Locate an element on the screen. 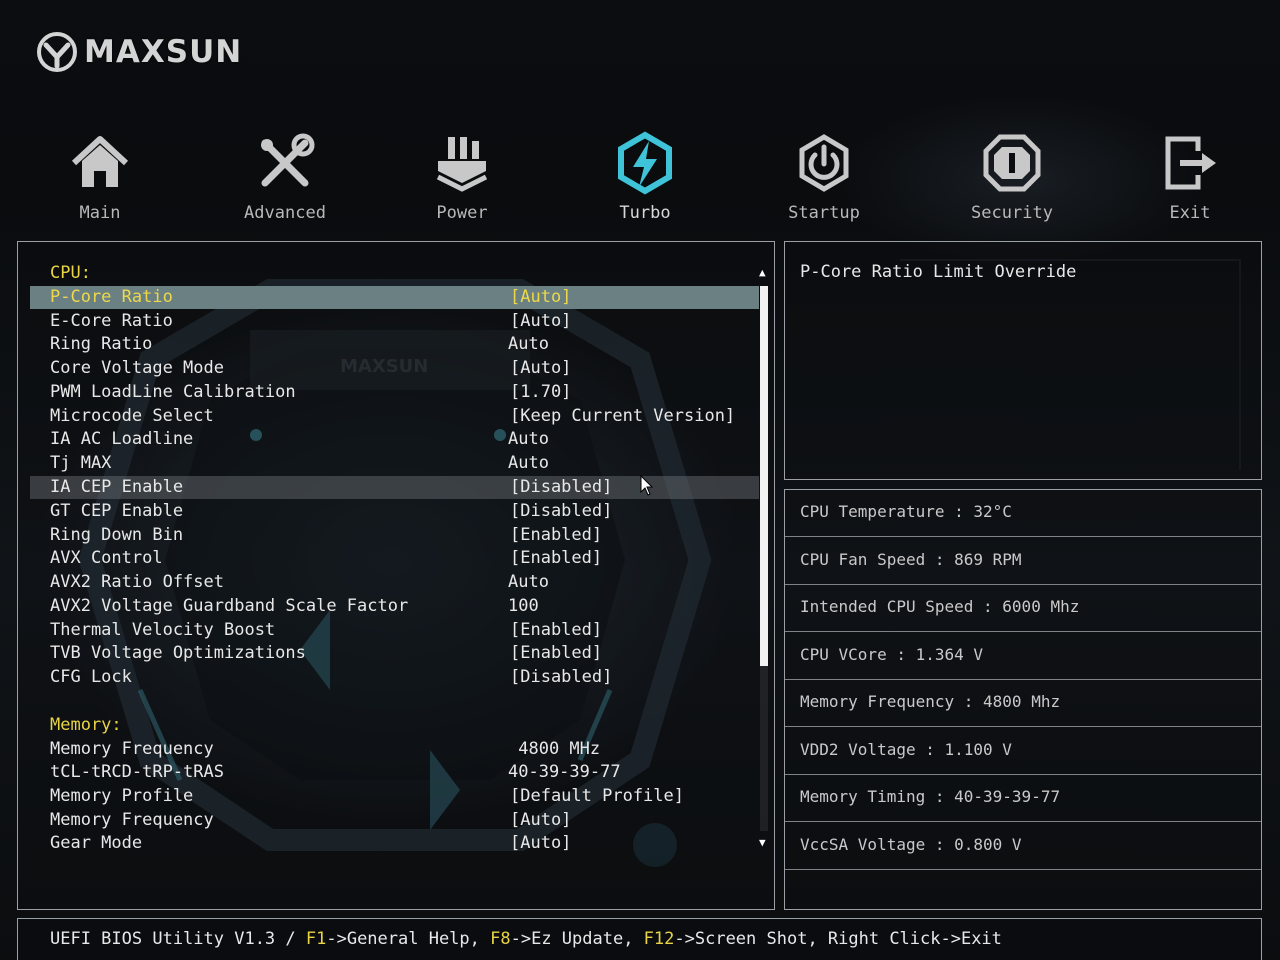 Image resolution: width=1280 pixels, height=960 pixels. setting-row-memory-timings: tCL-tRCD-tRP-tRAS 40-39-39-77 is located at coordinates (394, 772).